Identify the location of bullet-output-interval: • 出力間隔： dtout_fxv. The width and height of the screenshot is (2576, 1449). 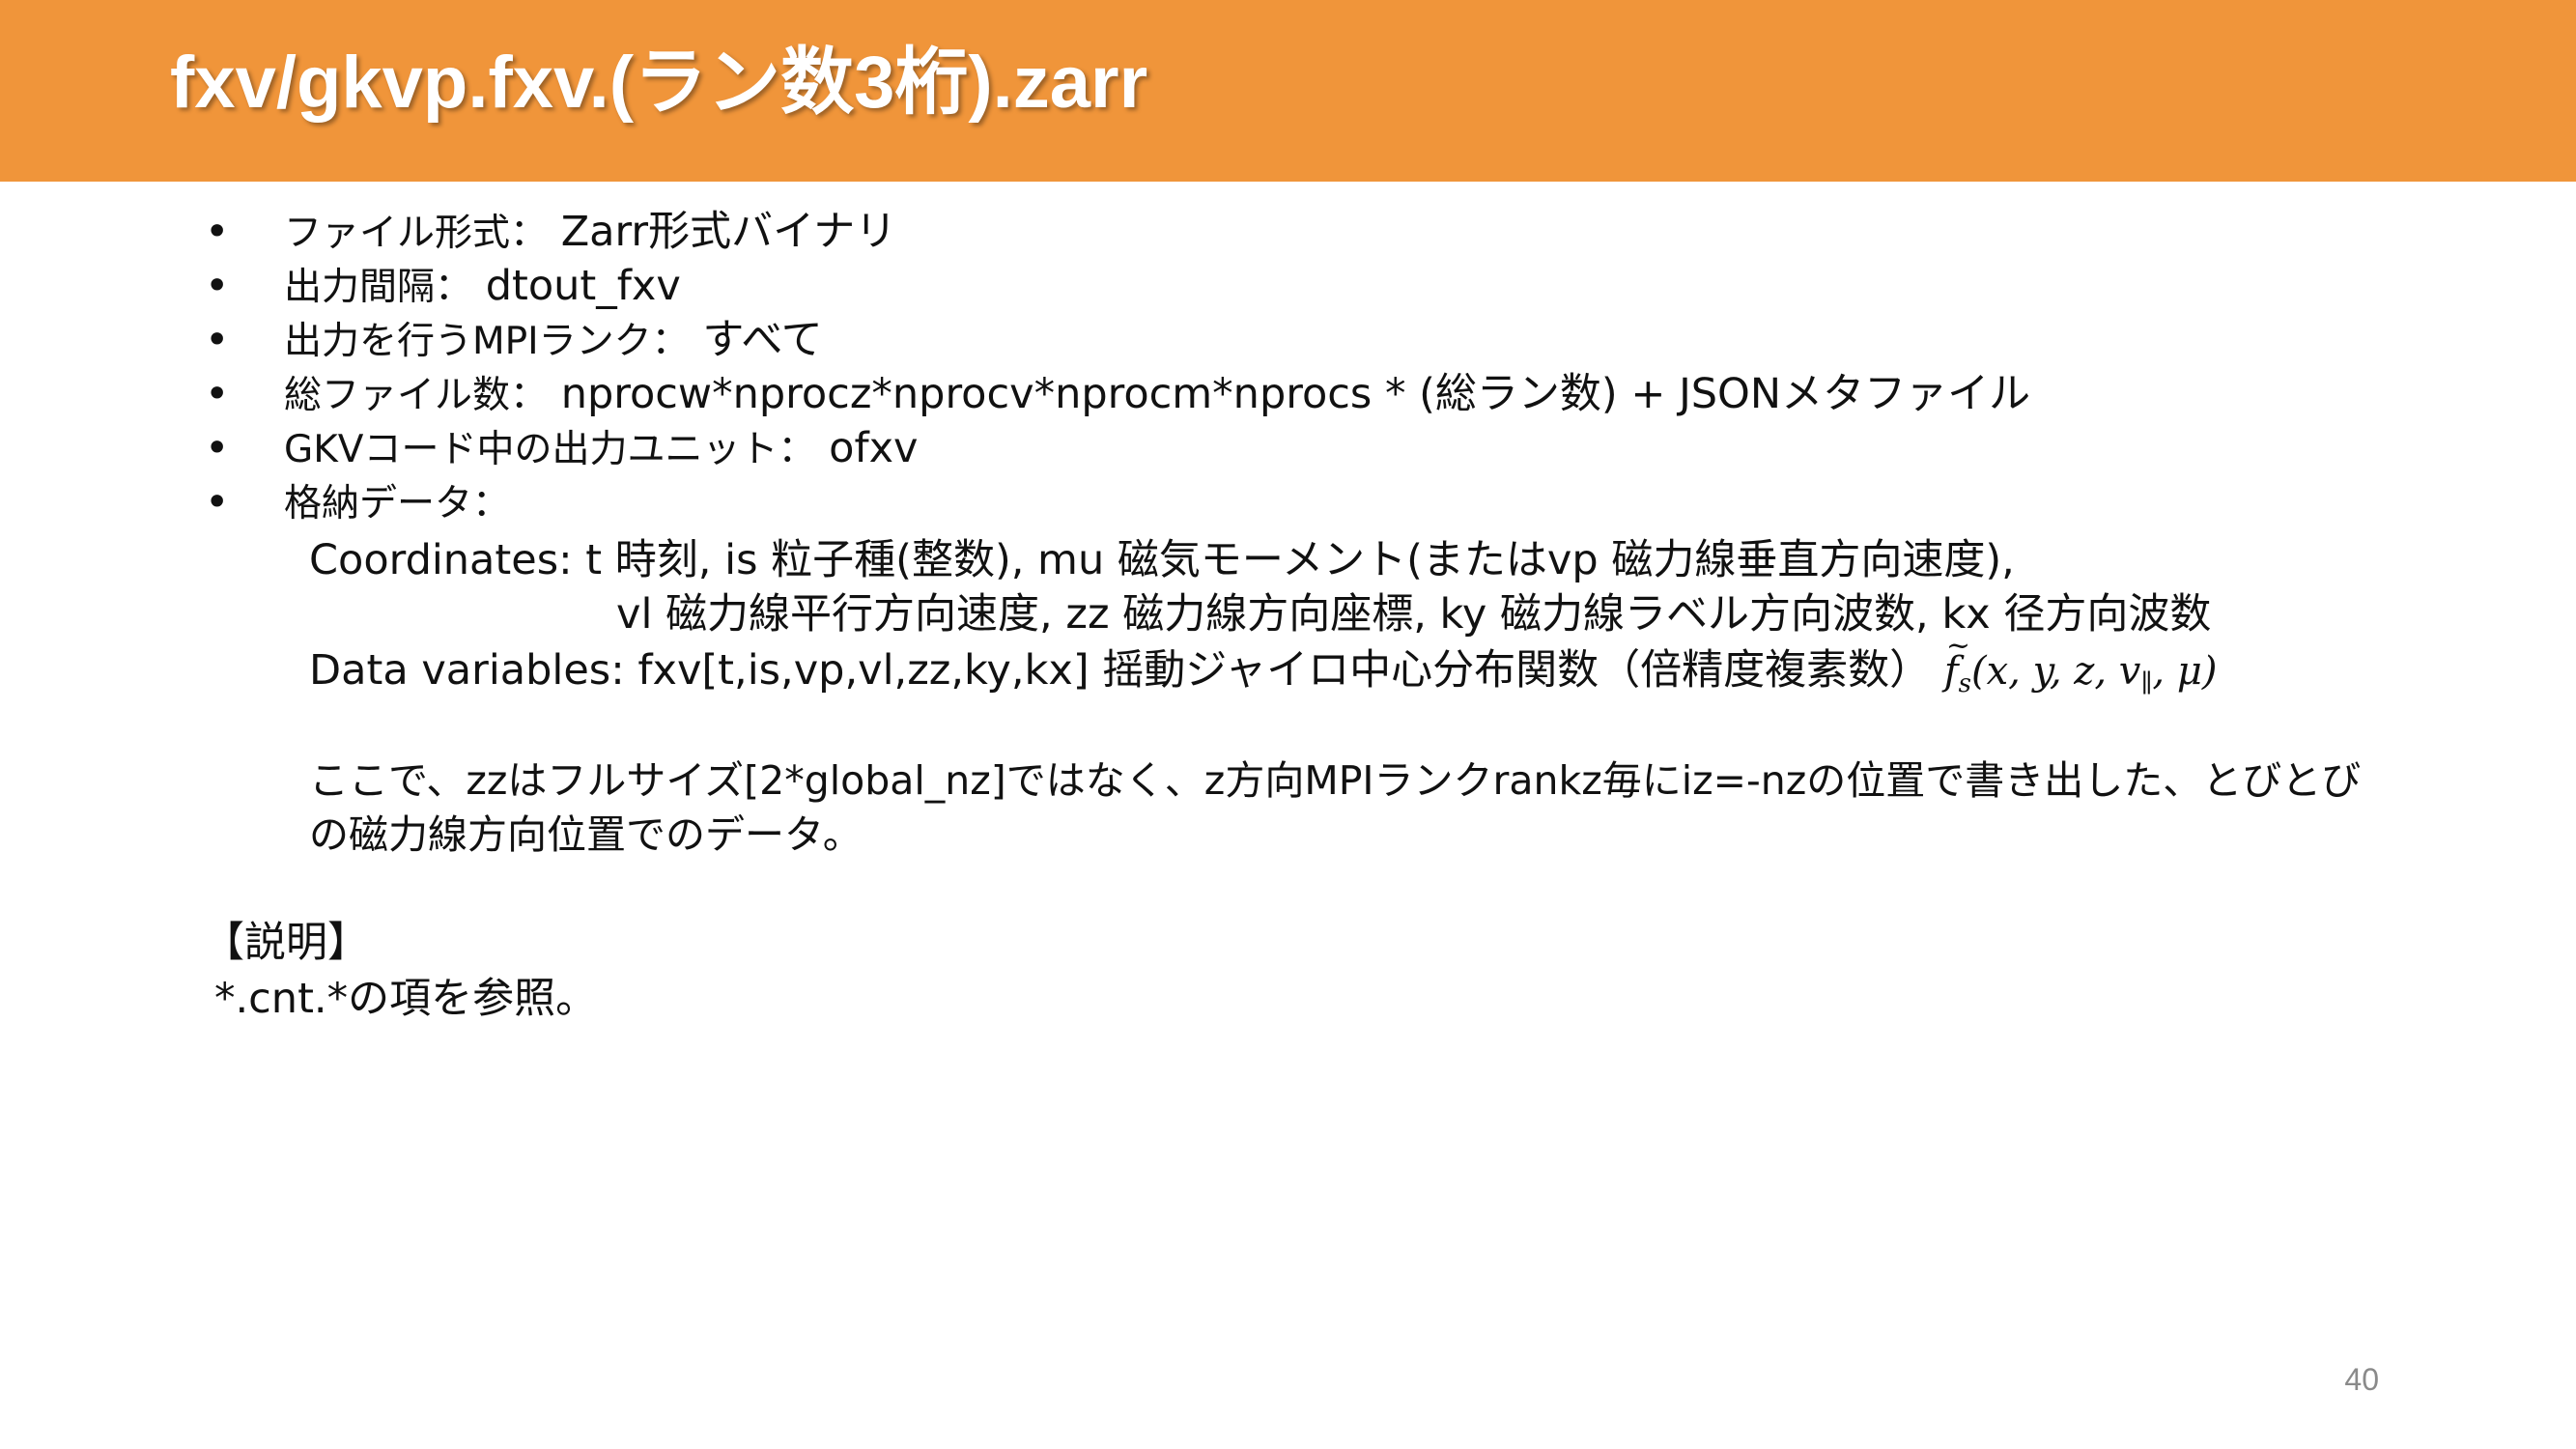
(443, 287).